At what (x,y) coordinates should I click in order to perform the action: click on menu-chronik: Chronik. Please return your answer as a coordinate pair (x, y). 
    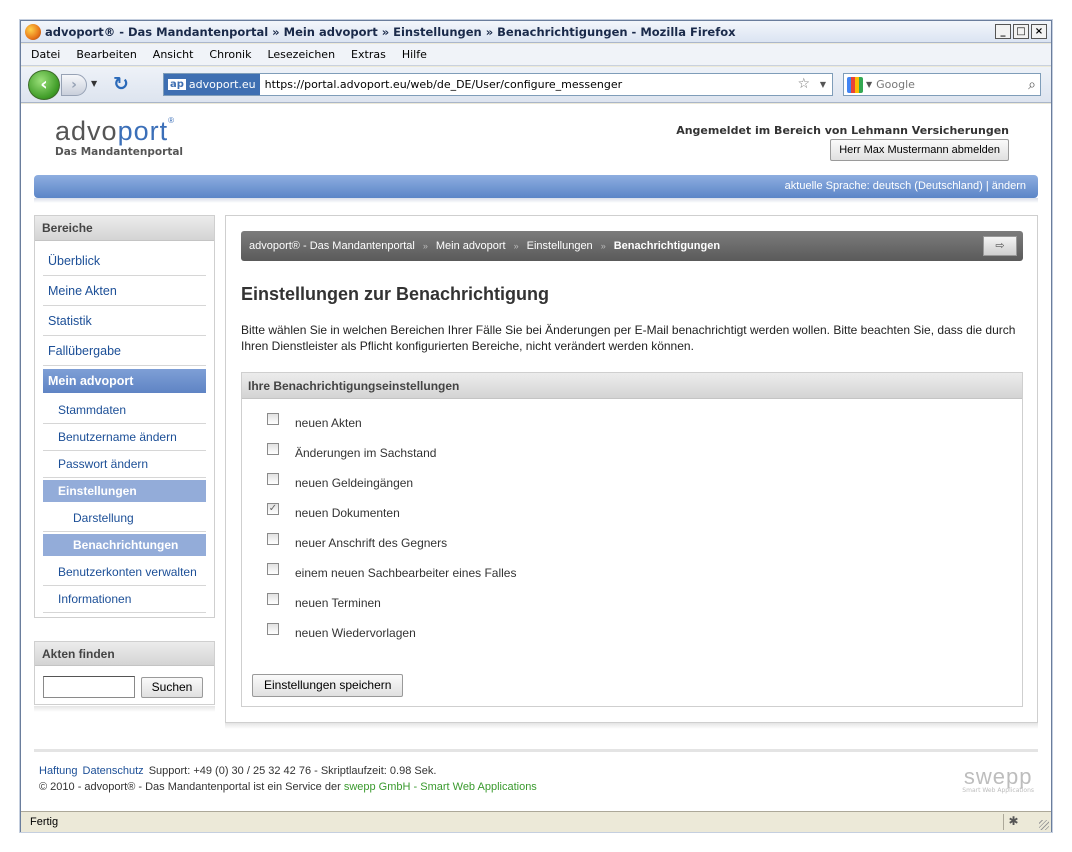
    Looking at the image, I should click on (230, 54).